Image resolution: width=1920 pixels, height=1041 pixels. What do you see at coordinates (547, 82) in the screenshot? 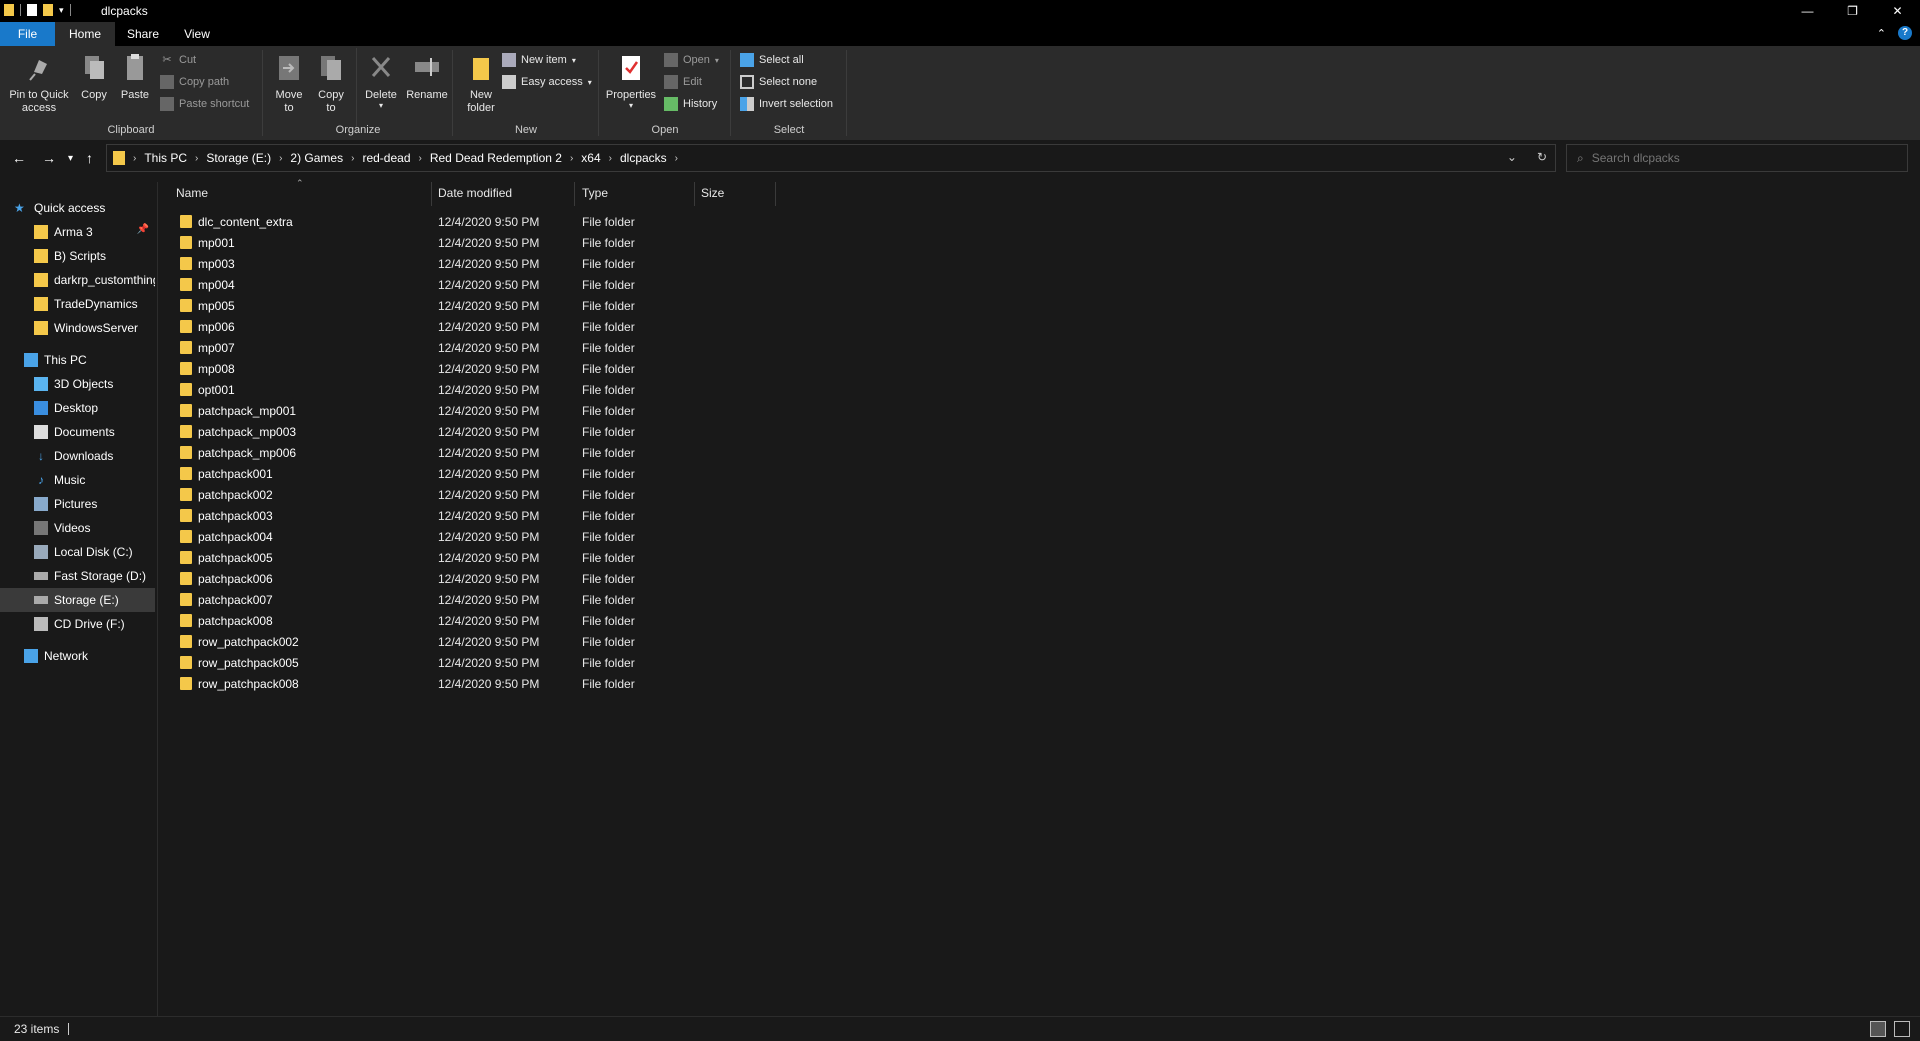
I see `easy-access-button: Easy access ▾` at bounding box center [547, 82].